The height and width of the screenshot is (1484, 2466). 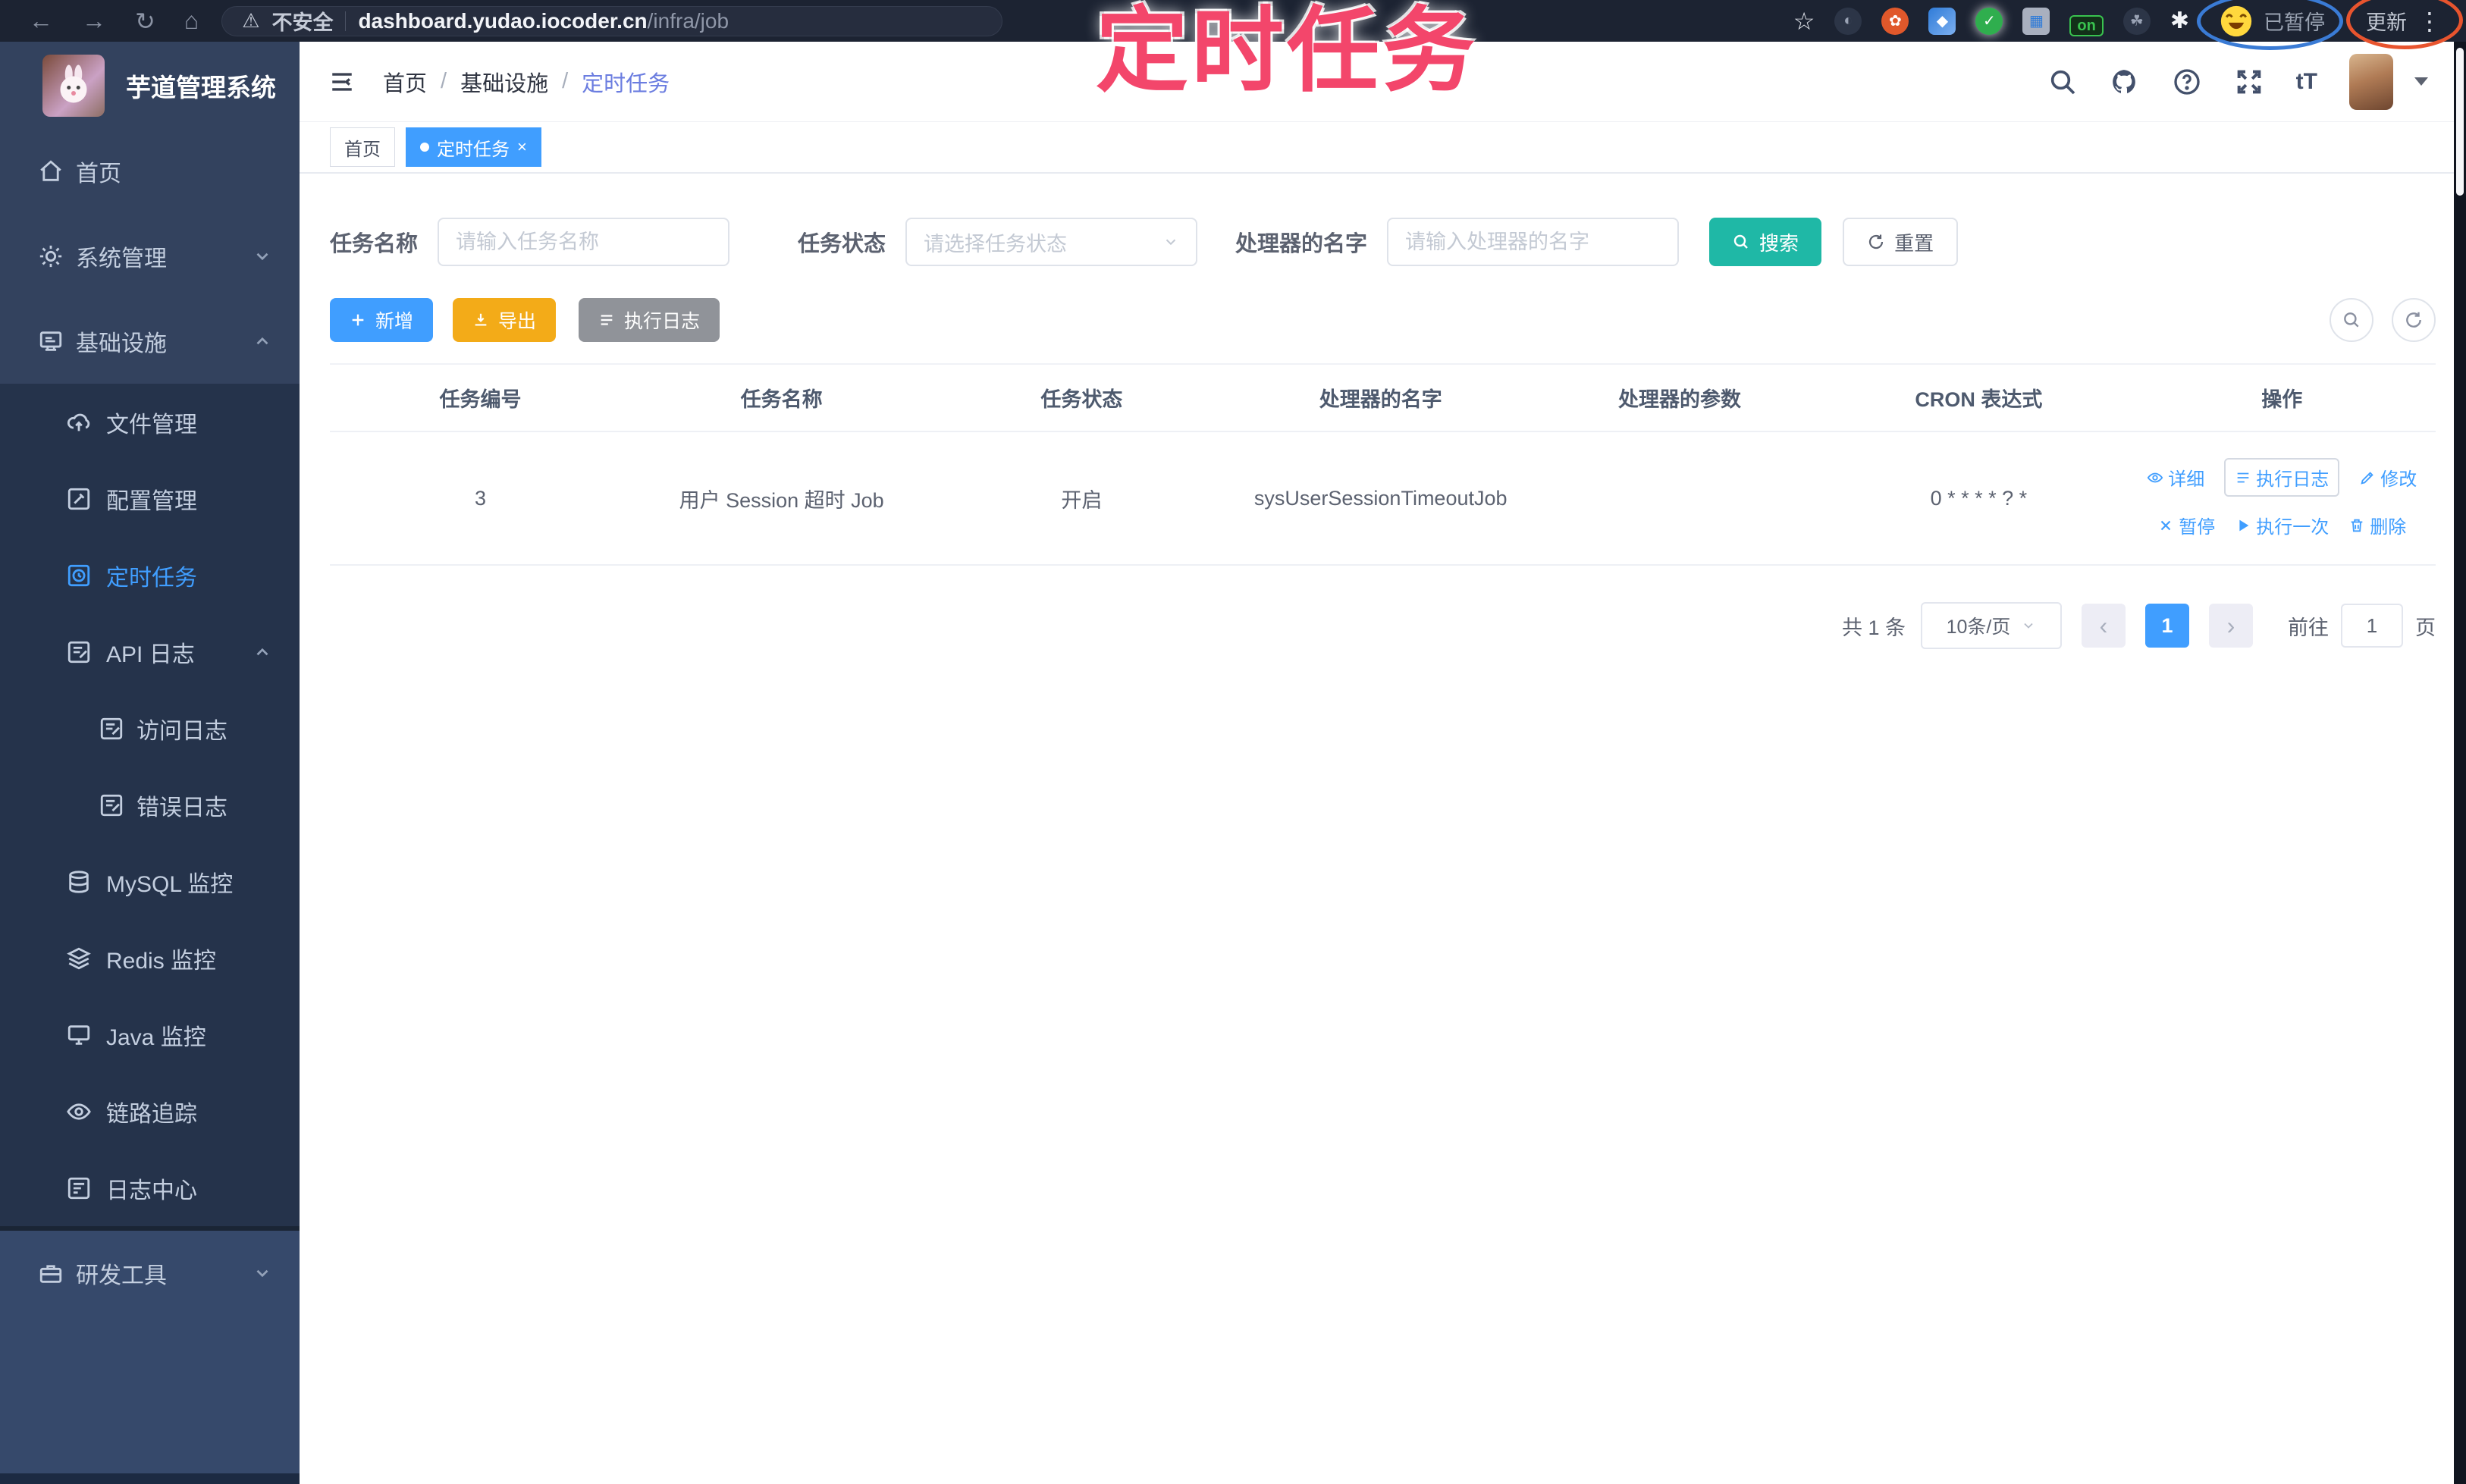 I want to click on extension-icon: ▦, so click(x=2036, y=21).